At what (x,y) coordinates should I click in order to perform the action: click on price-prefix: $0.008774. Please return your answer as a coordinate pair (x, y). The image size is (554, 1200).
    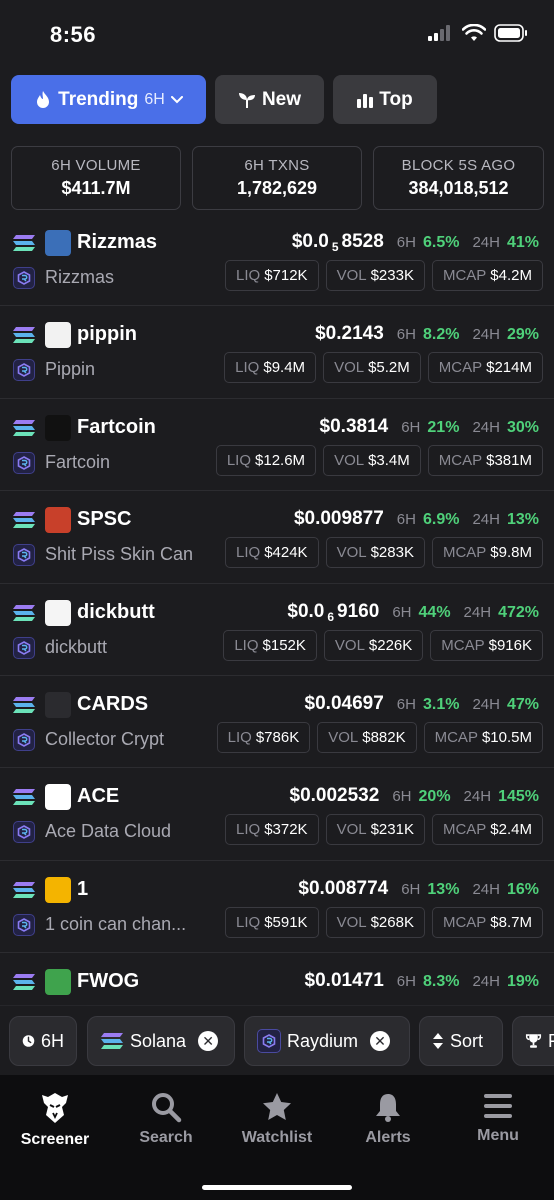
    Looking at the image, I should click on (343, 888).